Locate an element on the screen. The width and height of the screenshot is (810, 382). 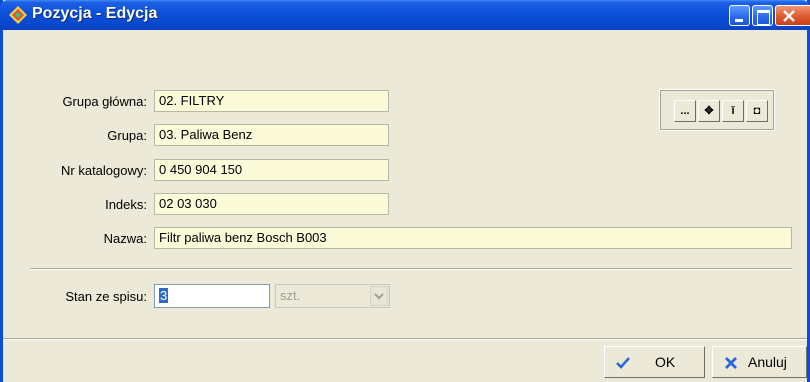
bottom-divider is located at coordinates (405, 339).